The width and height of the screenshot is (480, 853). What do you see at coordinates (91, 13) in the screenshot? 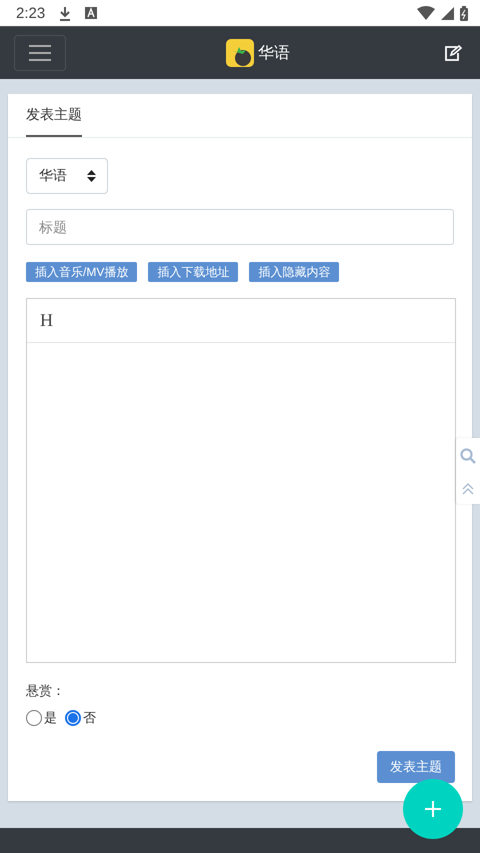
I see `notification-icon` at bounding box center [91, 13].